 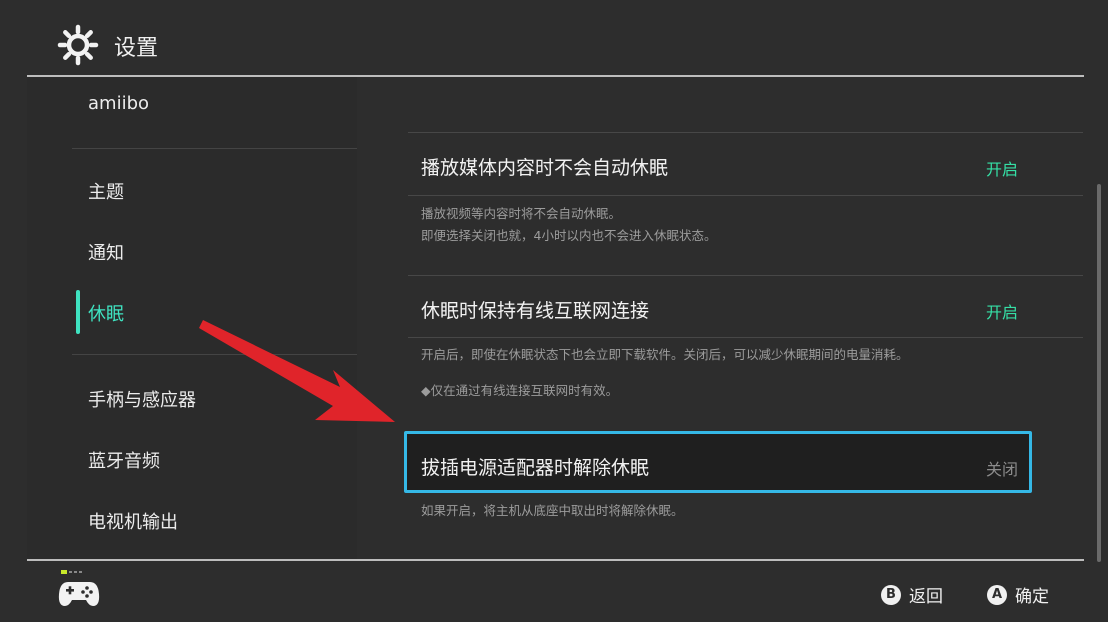 What do you see at coordinates (78, 45) in the screenshot?
I see `gear-icon` at bounding box center [78, 45].